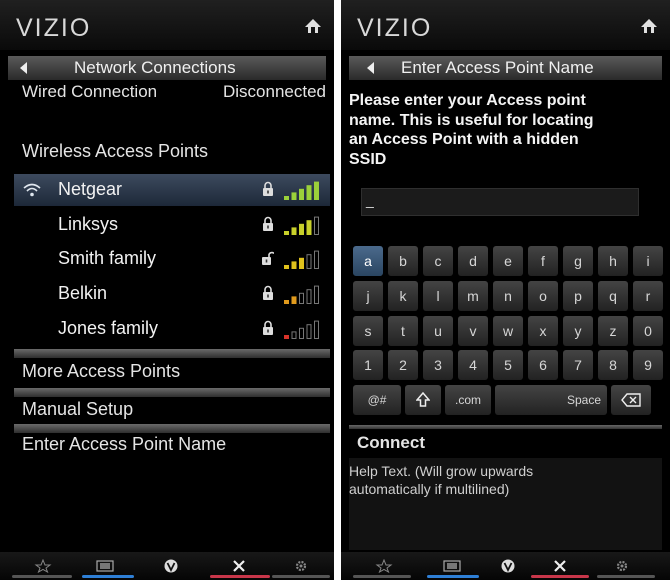  I want to click on key-s: s, so click(368, 331).